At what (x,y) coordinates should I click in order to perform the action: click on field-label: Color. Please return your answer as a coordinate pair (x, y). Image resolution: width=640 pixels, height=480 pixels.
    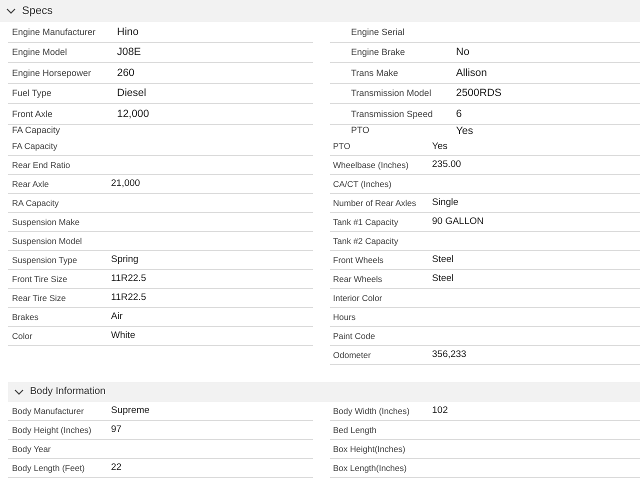
    Looking at the image, I should click on (22, 335).